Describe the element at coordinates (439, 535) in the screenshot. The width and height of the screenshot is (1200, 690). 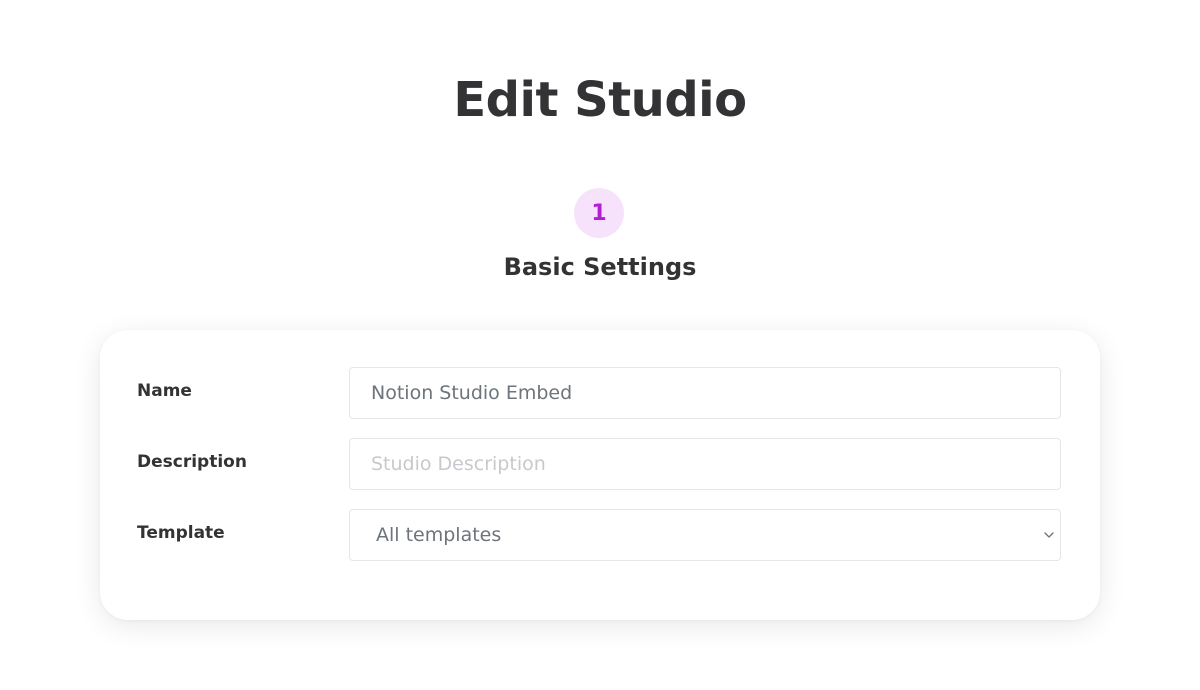
I see `template-select-value: All templates` at that location.